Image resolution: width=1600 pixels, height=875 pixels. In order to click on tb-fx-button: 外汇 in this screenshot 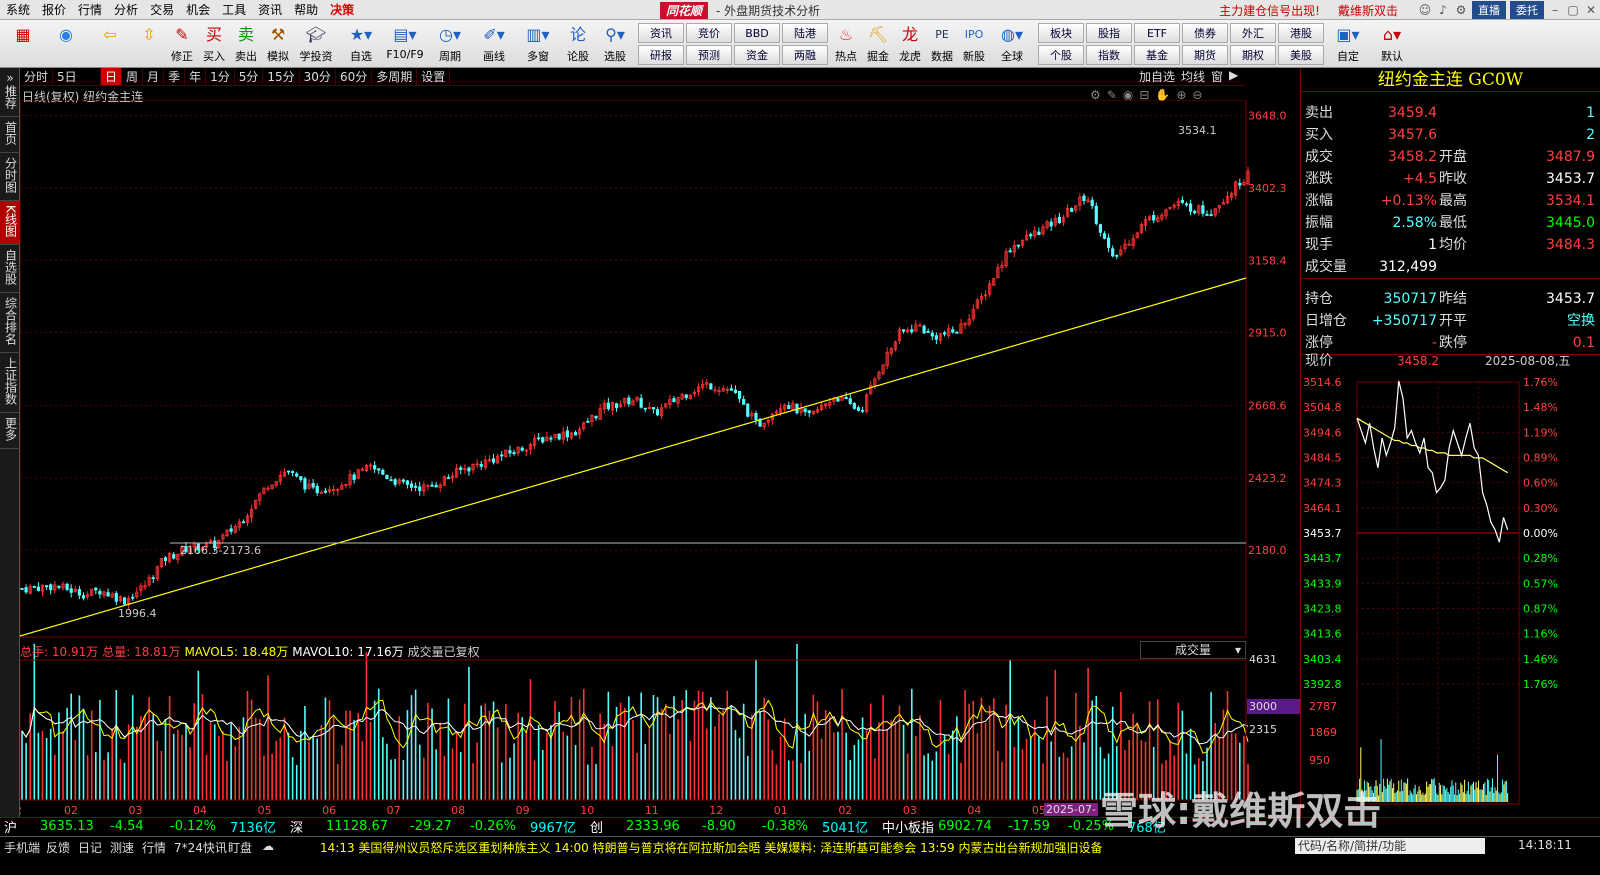, I will do `click(1253, 33)`.